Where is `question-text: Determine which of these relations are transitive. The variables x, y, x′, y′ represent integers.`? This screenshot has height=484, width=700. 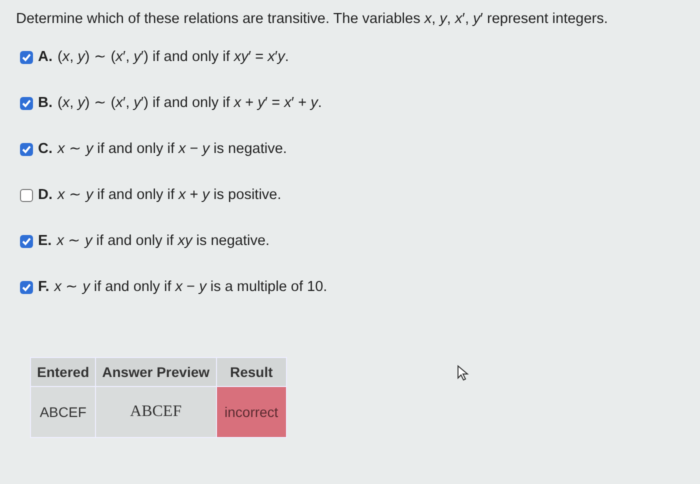
question-text: Determine which of these relations are transitive. The variables x, y, x′, y′ represent integers. is located at coordinates (312, 19).